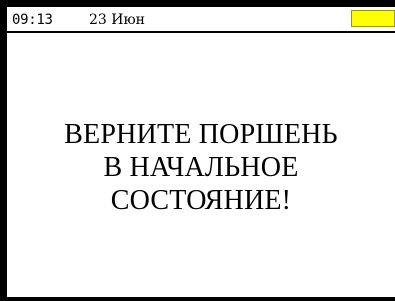 This screenshot has width=395, height=301. Describe the element at coordinates (197, 3) in the screenshot. I see `screen-border-top` at that location.